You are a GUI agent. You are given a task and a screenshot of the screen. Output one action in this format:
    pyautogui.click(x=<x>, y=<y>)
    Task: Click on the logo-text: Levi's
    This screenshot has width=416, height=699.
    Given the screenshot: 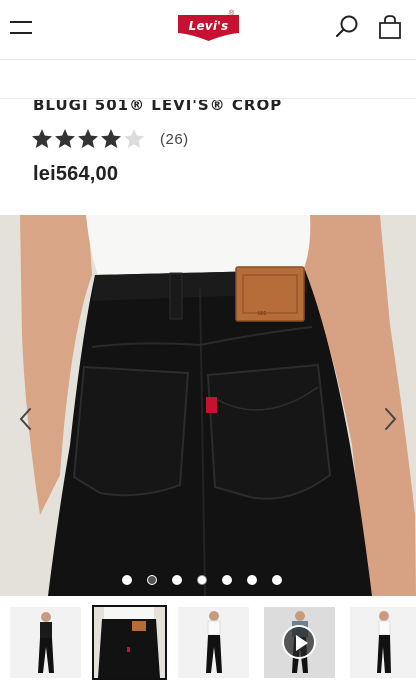 What is the action you would take?
    pyautogui.click(x=208, y=26)
    